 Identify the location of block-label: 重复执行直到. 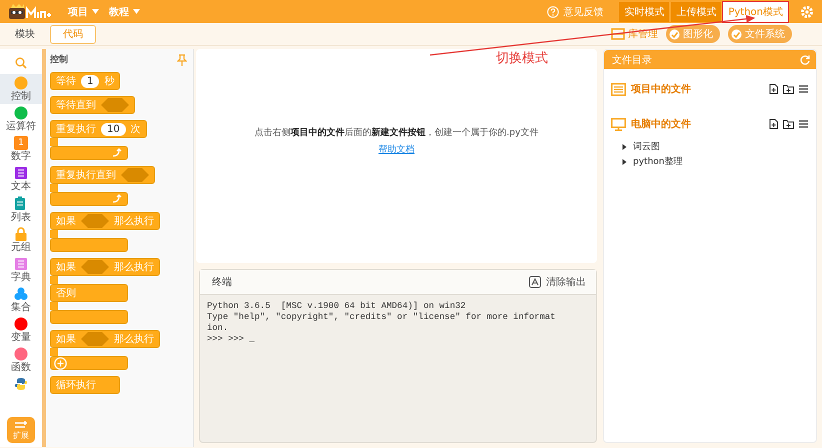
(86, 175).